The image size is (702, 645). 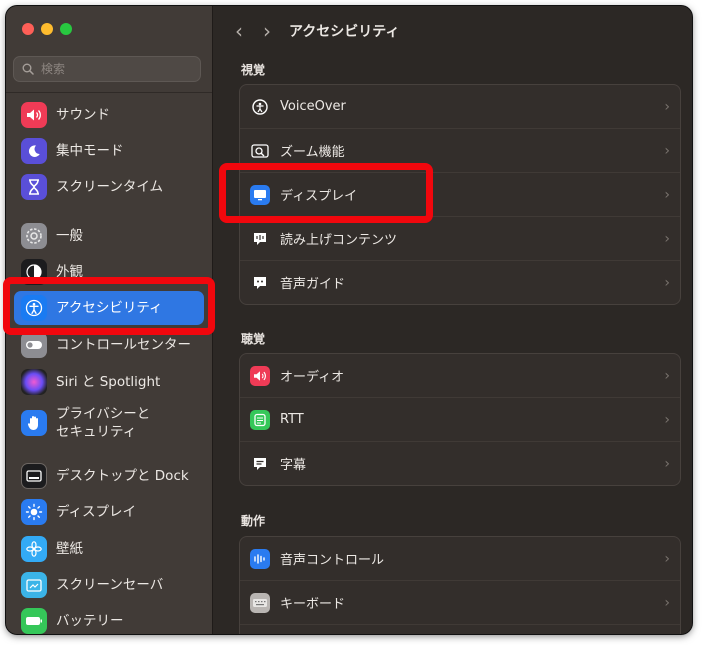 I want to click on display-icon, so click(x=260, y=194).